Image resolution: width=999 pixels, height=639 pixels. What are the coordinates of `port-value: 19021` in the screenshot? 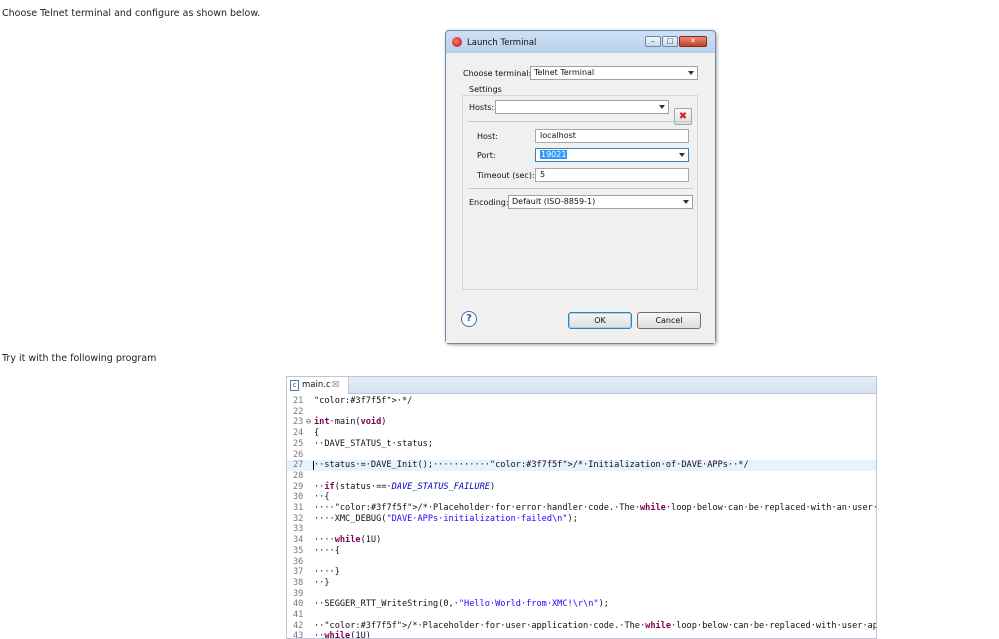 It's located at (554, 154).